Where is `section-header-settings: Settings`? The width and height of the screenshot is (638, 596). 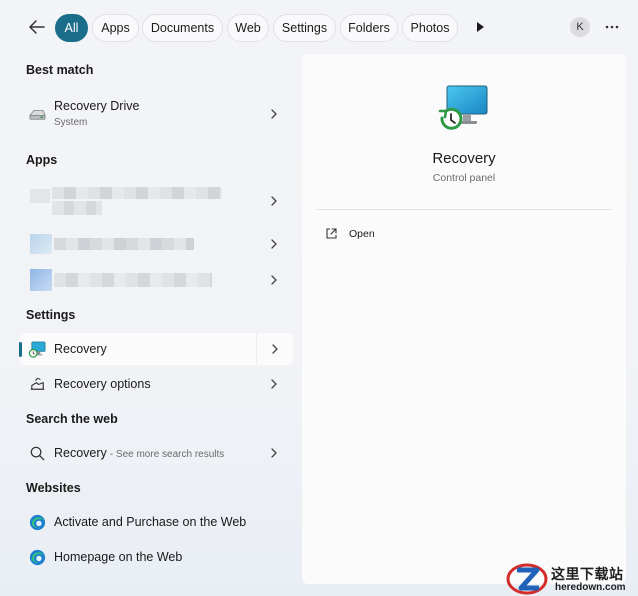
section-header-settings: Settings is located at coordinates (51, 315).